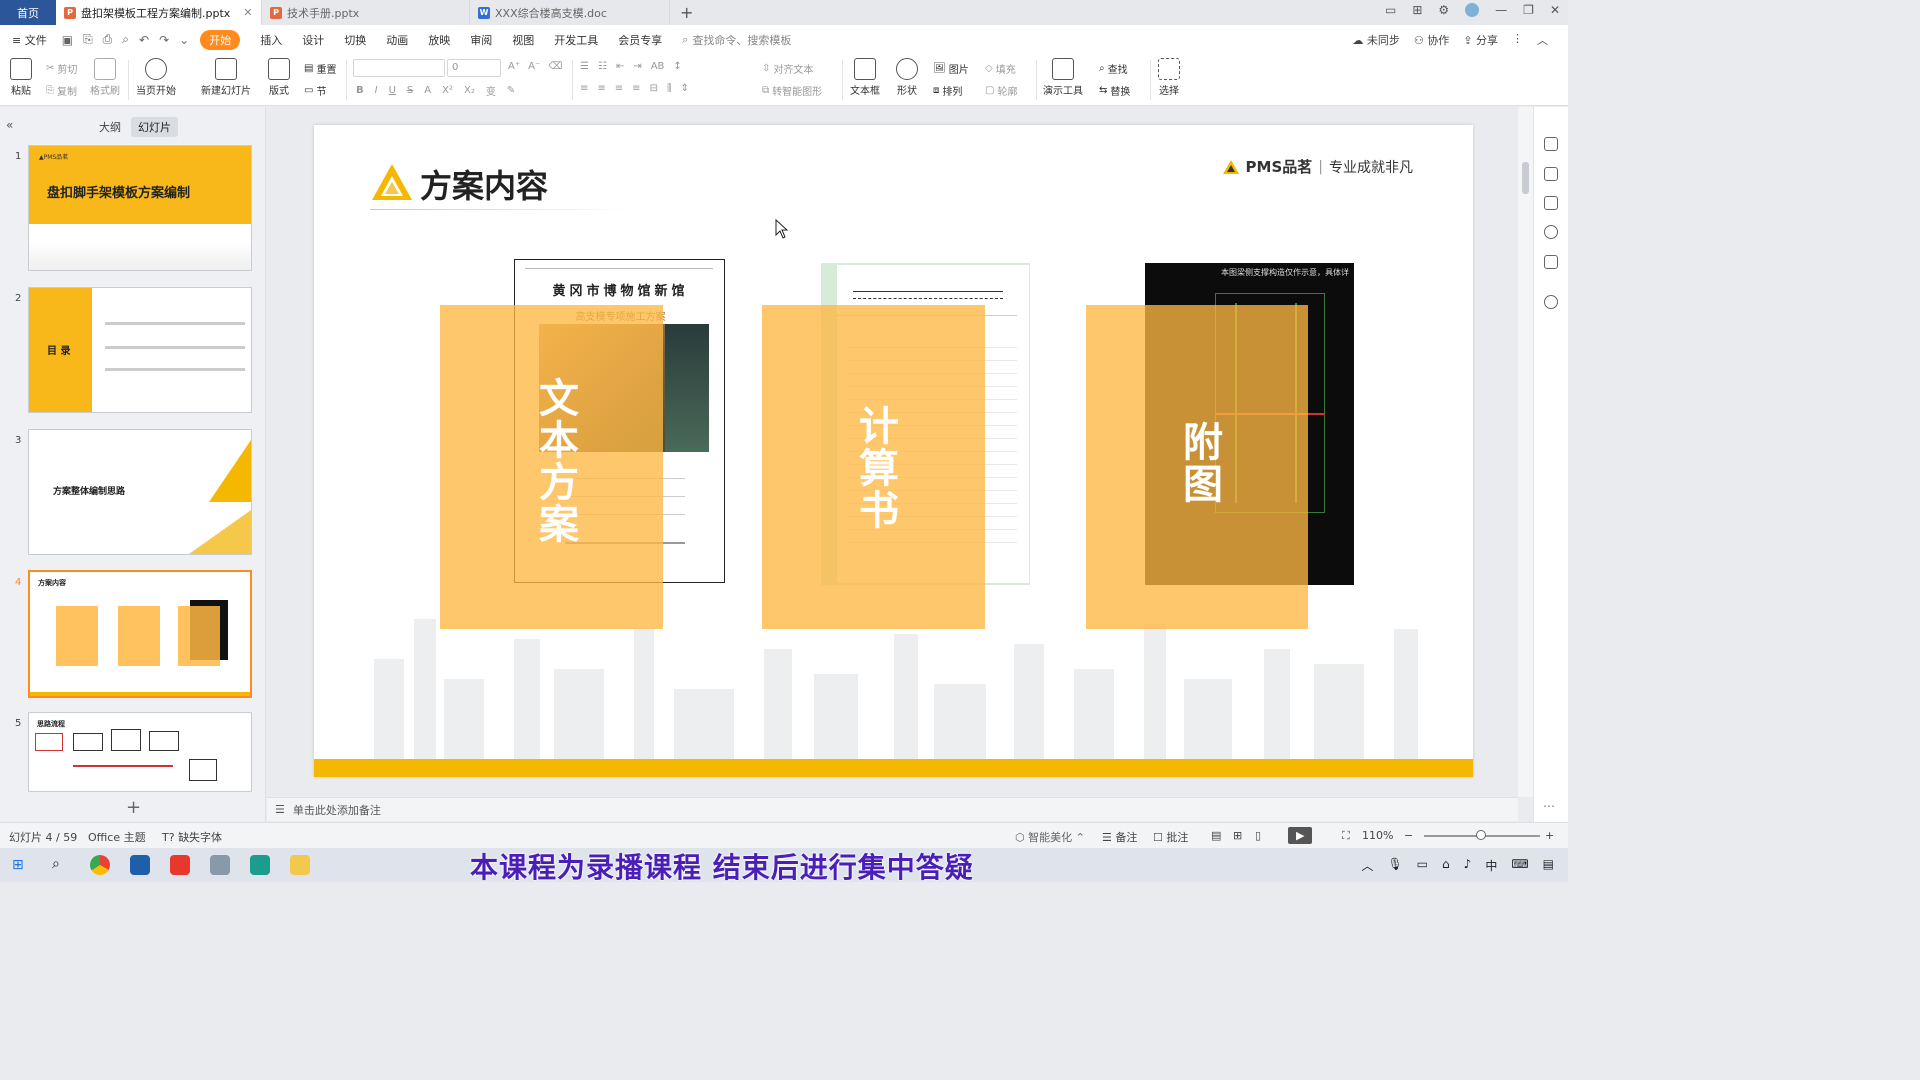 The image size is (1920, 1080). I want to click on chevron-up-icon: ︿, so click(1367, 865).